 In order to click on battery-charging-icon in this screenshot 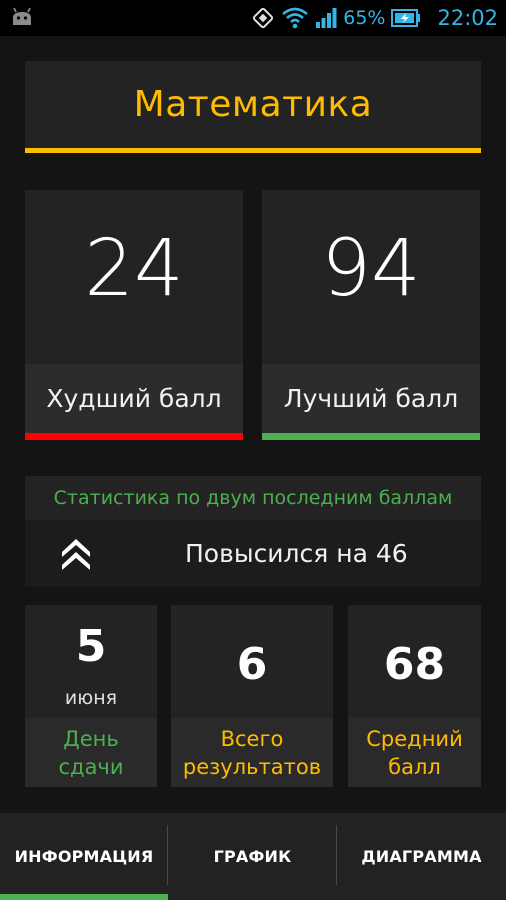, I will do `click(406, 18)`.